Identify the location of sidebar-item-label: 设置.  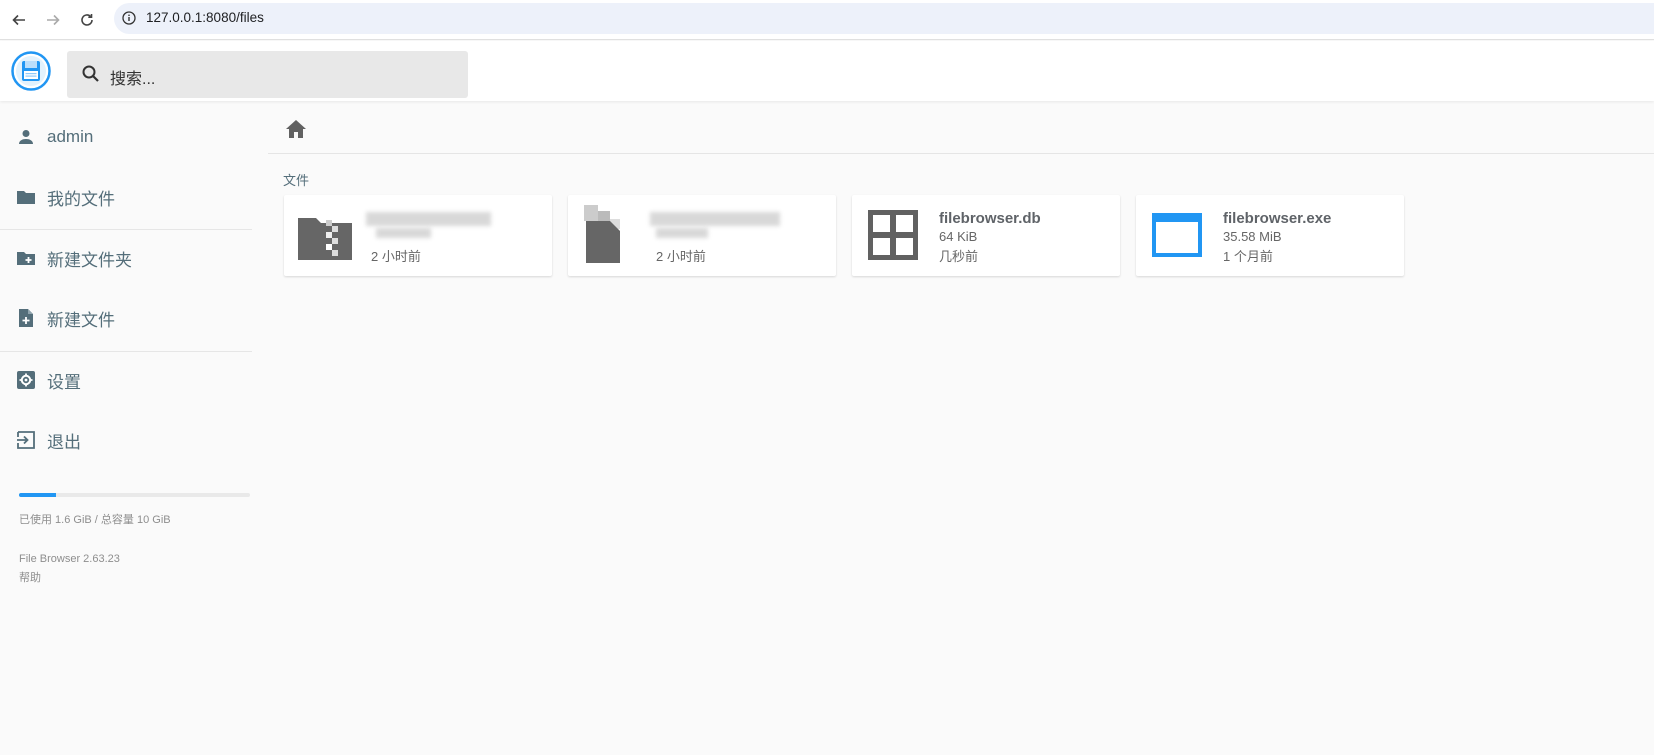
(64, 382).